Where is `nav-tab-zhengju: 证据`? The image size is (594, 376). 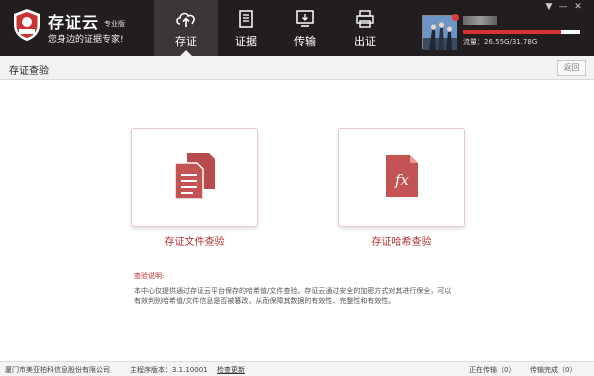 nav-tab-zhengju: 证据 is located at coordinates (246, 28).